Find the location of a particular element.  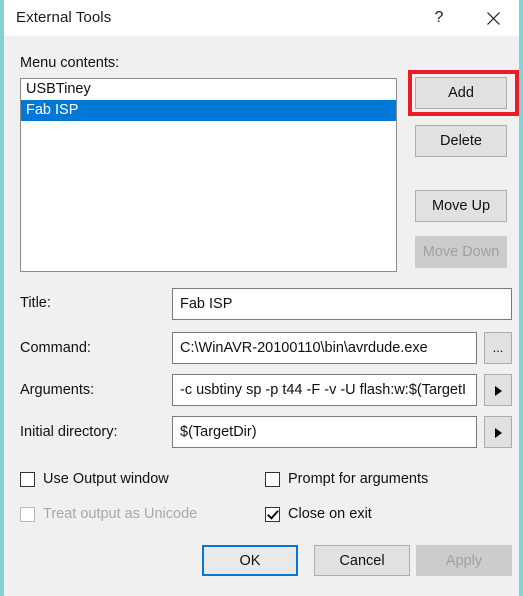

prompt-for-arguments-checkbox: Prompt for arguments is located at coordinates (346, 479).